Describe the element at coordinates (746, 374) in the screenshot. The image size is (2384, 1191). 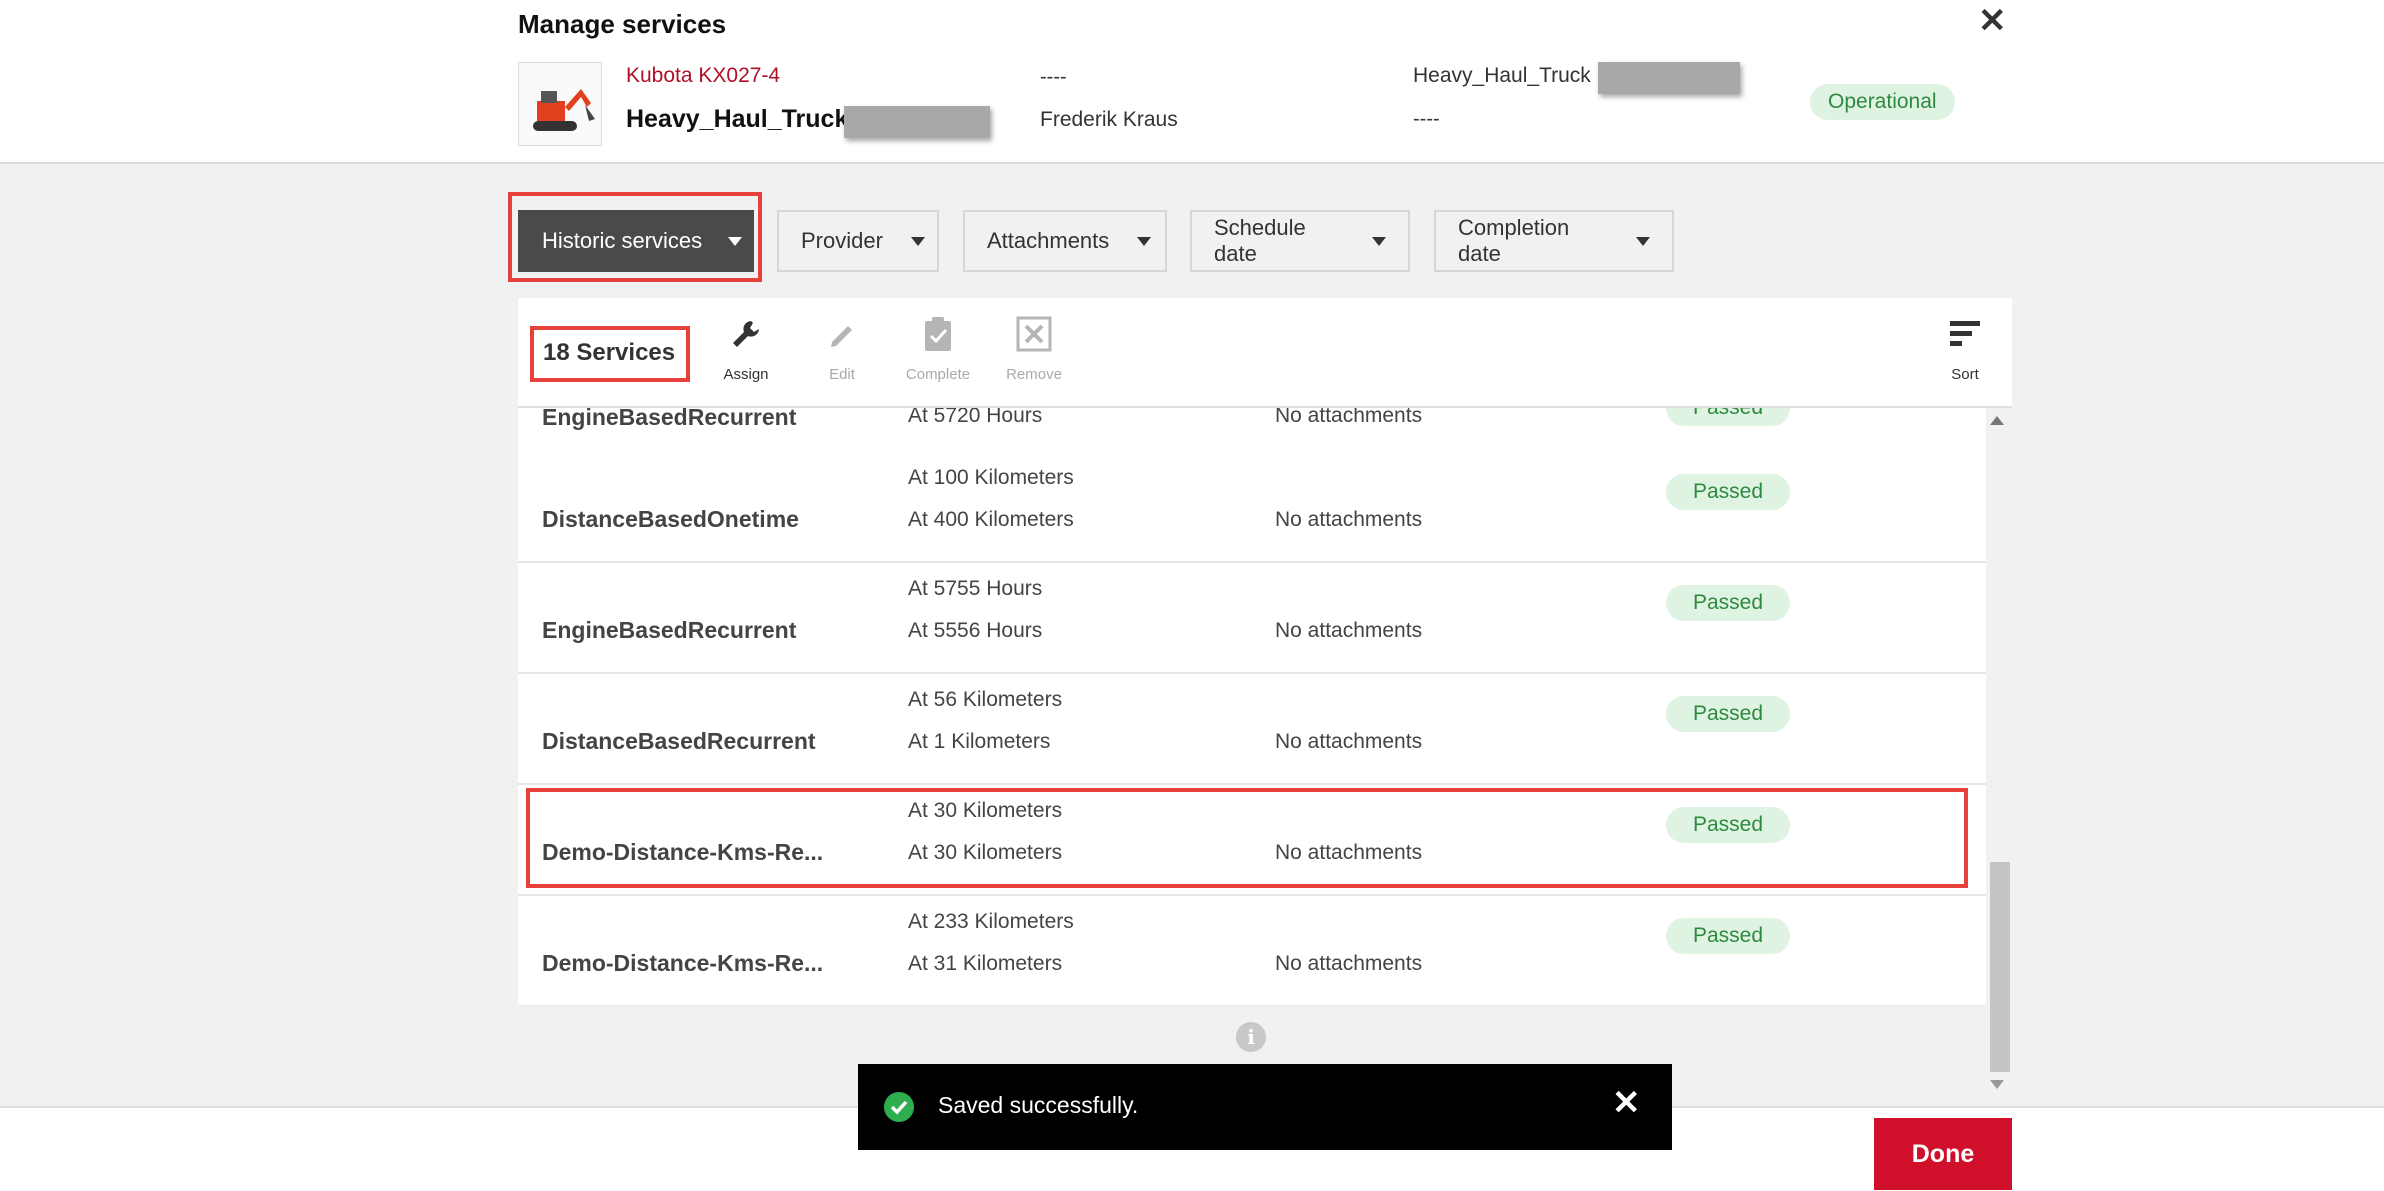
I see `assign-label: Assign` at that location.